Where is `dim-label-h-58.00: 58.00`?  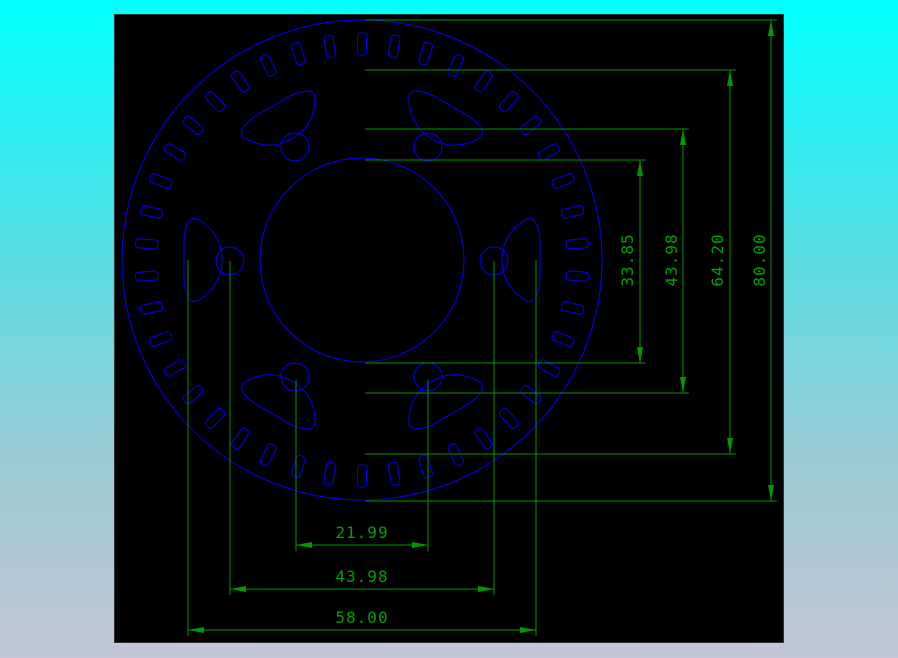
dim-label-h-58.00: 58.00 is located at coordinates (361, 617).